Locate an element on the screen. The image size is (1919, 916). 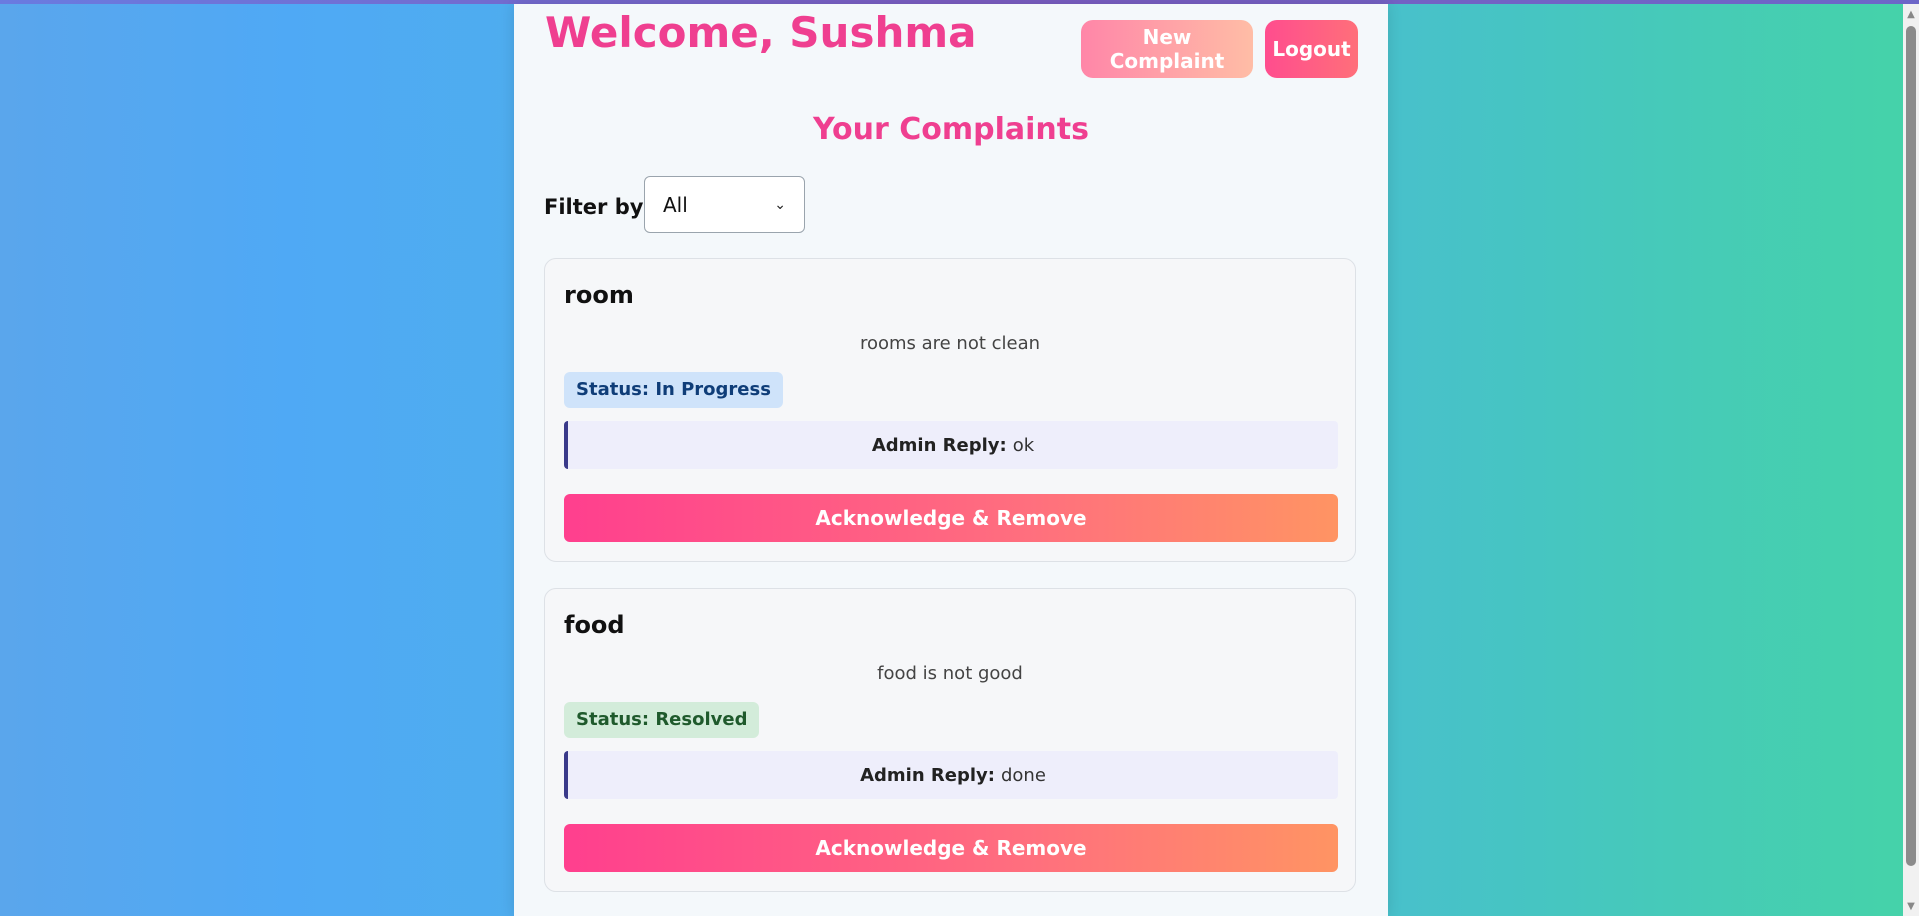
logout-button: Logout is located at coordinates (1311, 49).